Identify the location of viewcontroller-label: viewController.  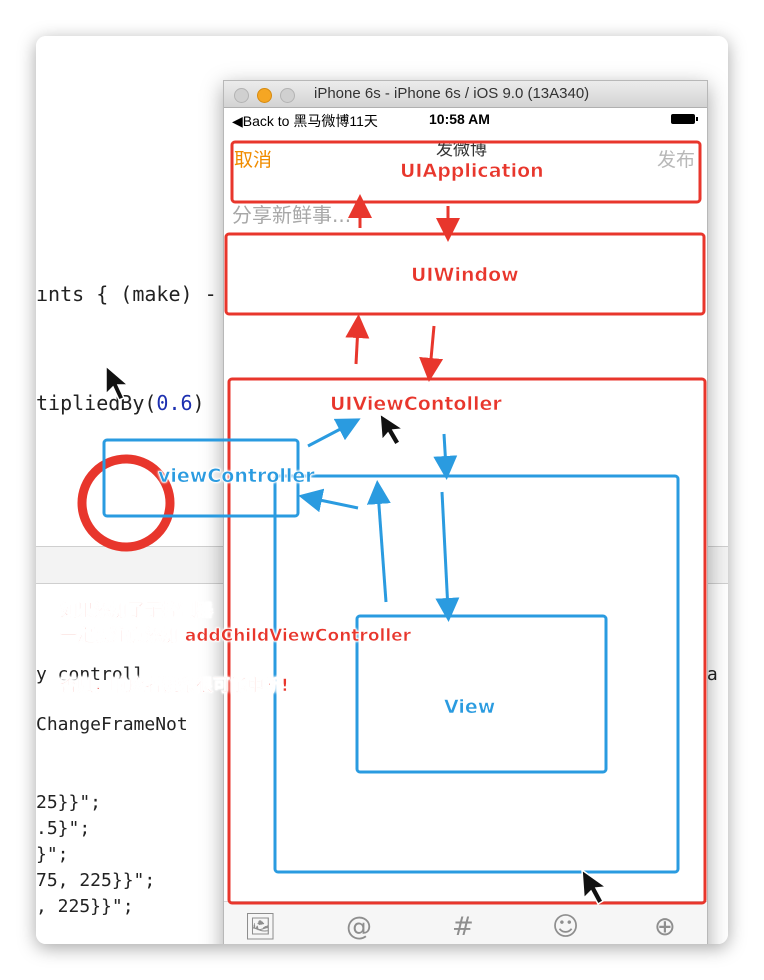
(236, 476).